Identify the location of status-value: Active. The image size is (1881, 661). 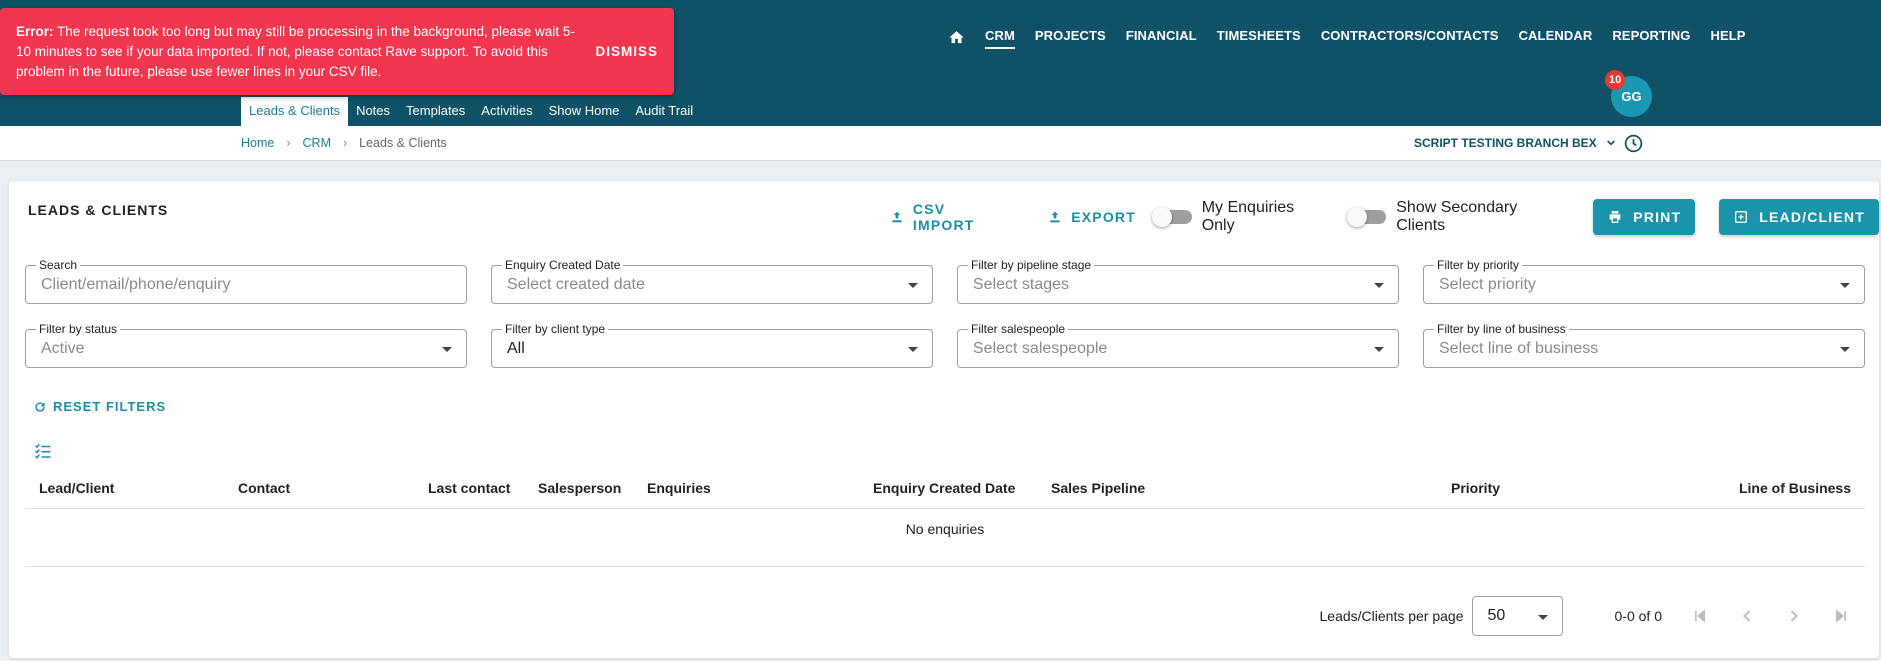
(63, 348).